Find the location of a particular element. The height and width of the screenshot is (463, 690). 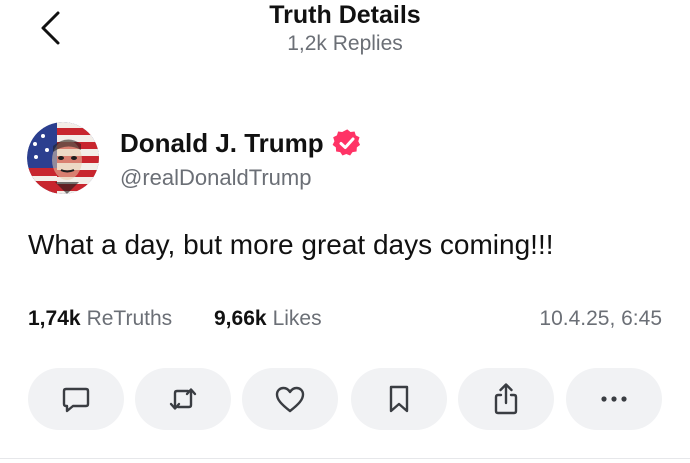

display-name: Donald J. Trump is located at coordinates (222, 143).